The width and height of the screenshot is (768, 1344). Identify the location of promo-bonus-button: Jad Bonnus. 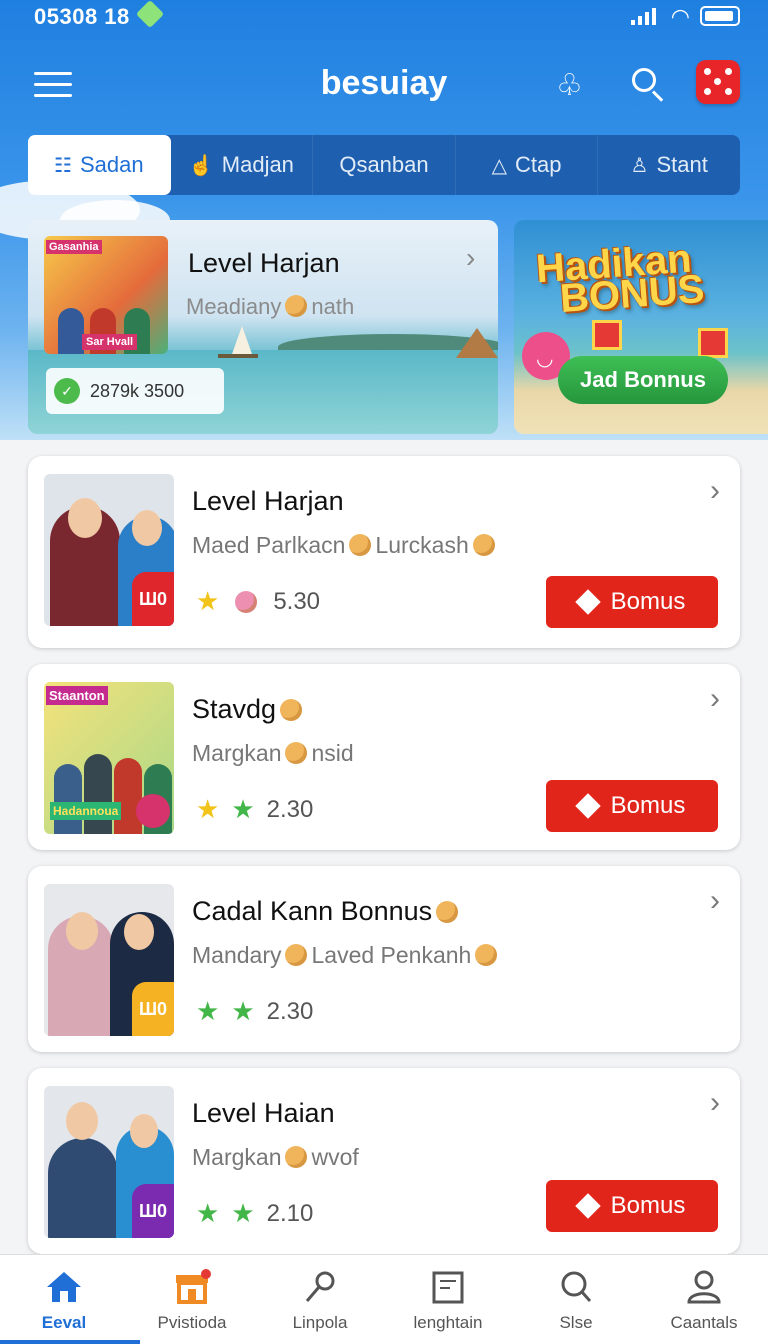
(643, 380).